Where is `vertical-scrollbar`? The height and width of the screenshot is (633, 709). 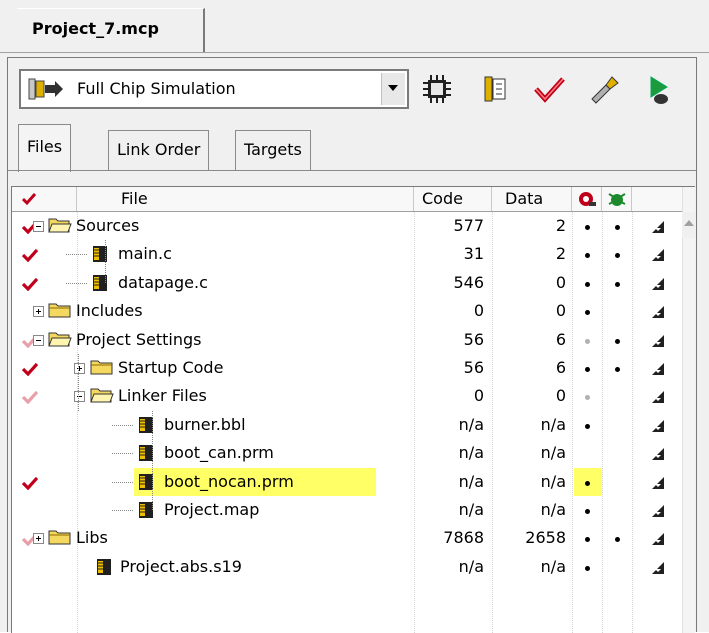 vertical-scrollbar is located at coordinates (688, 410).